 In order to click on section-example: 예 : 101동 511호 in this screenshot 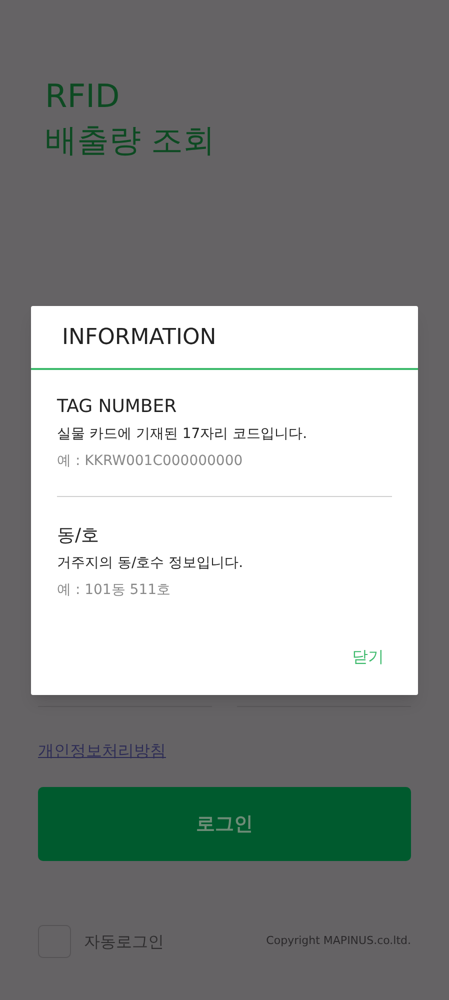, I will do `click(114, 590)`.